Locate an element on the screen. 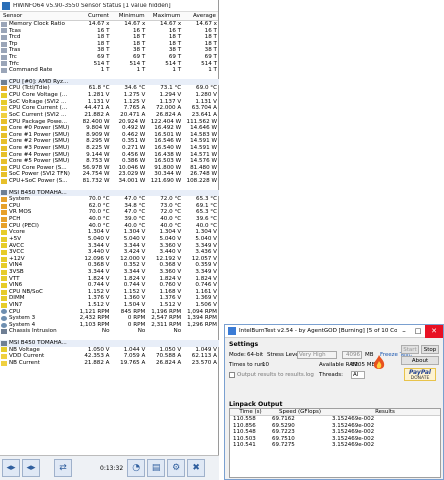 This screenshot has height=480, width=444. hwinfo-app-icon is located at coordinates (6, 5).